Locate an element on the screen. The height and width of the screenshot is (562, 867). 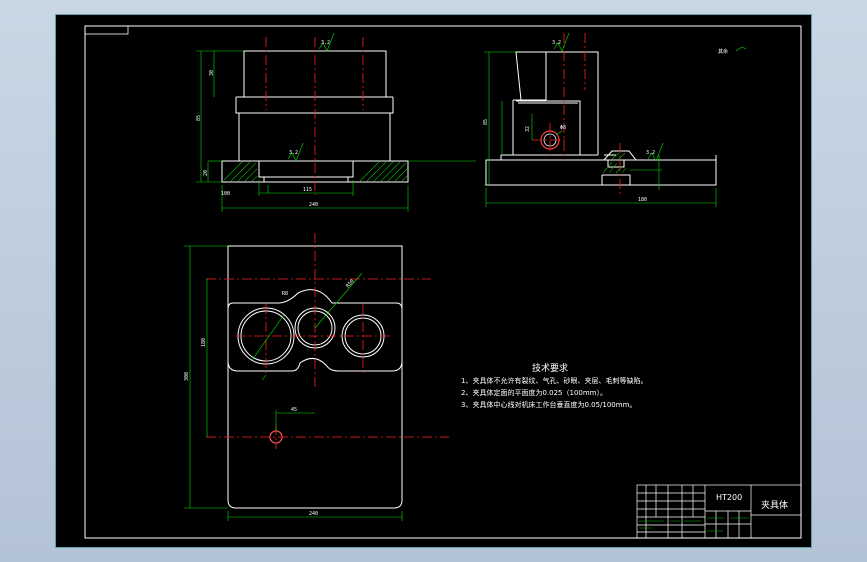
dim-side-small: 32 is located at coordinates (528, 129).